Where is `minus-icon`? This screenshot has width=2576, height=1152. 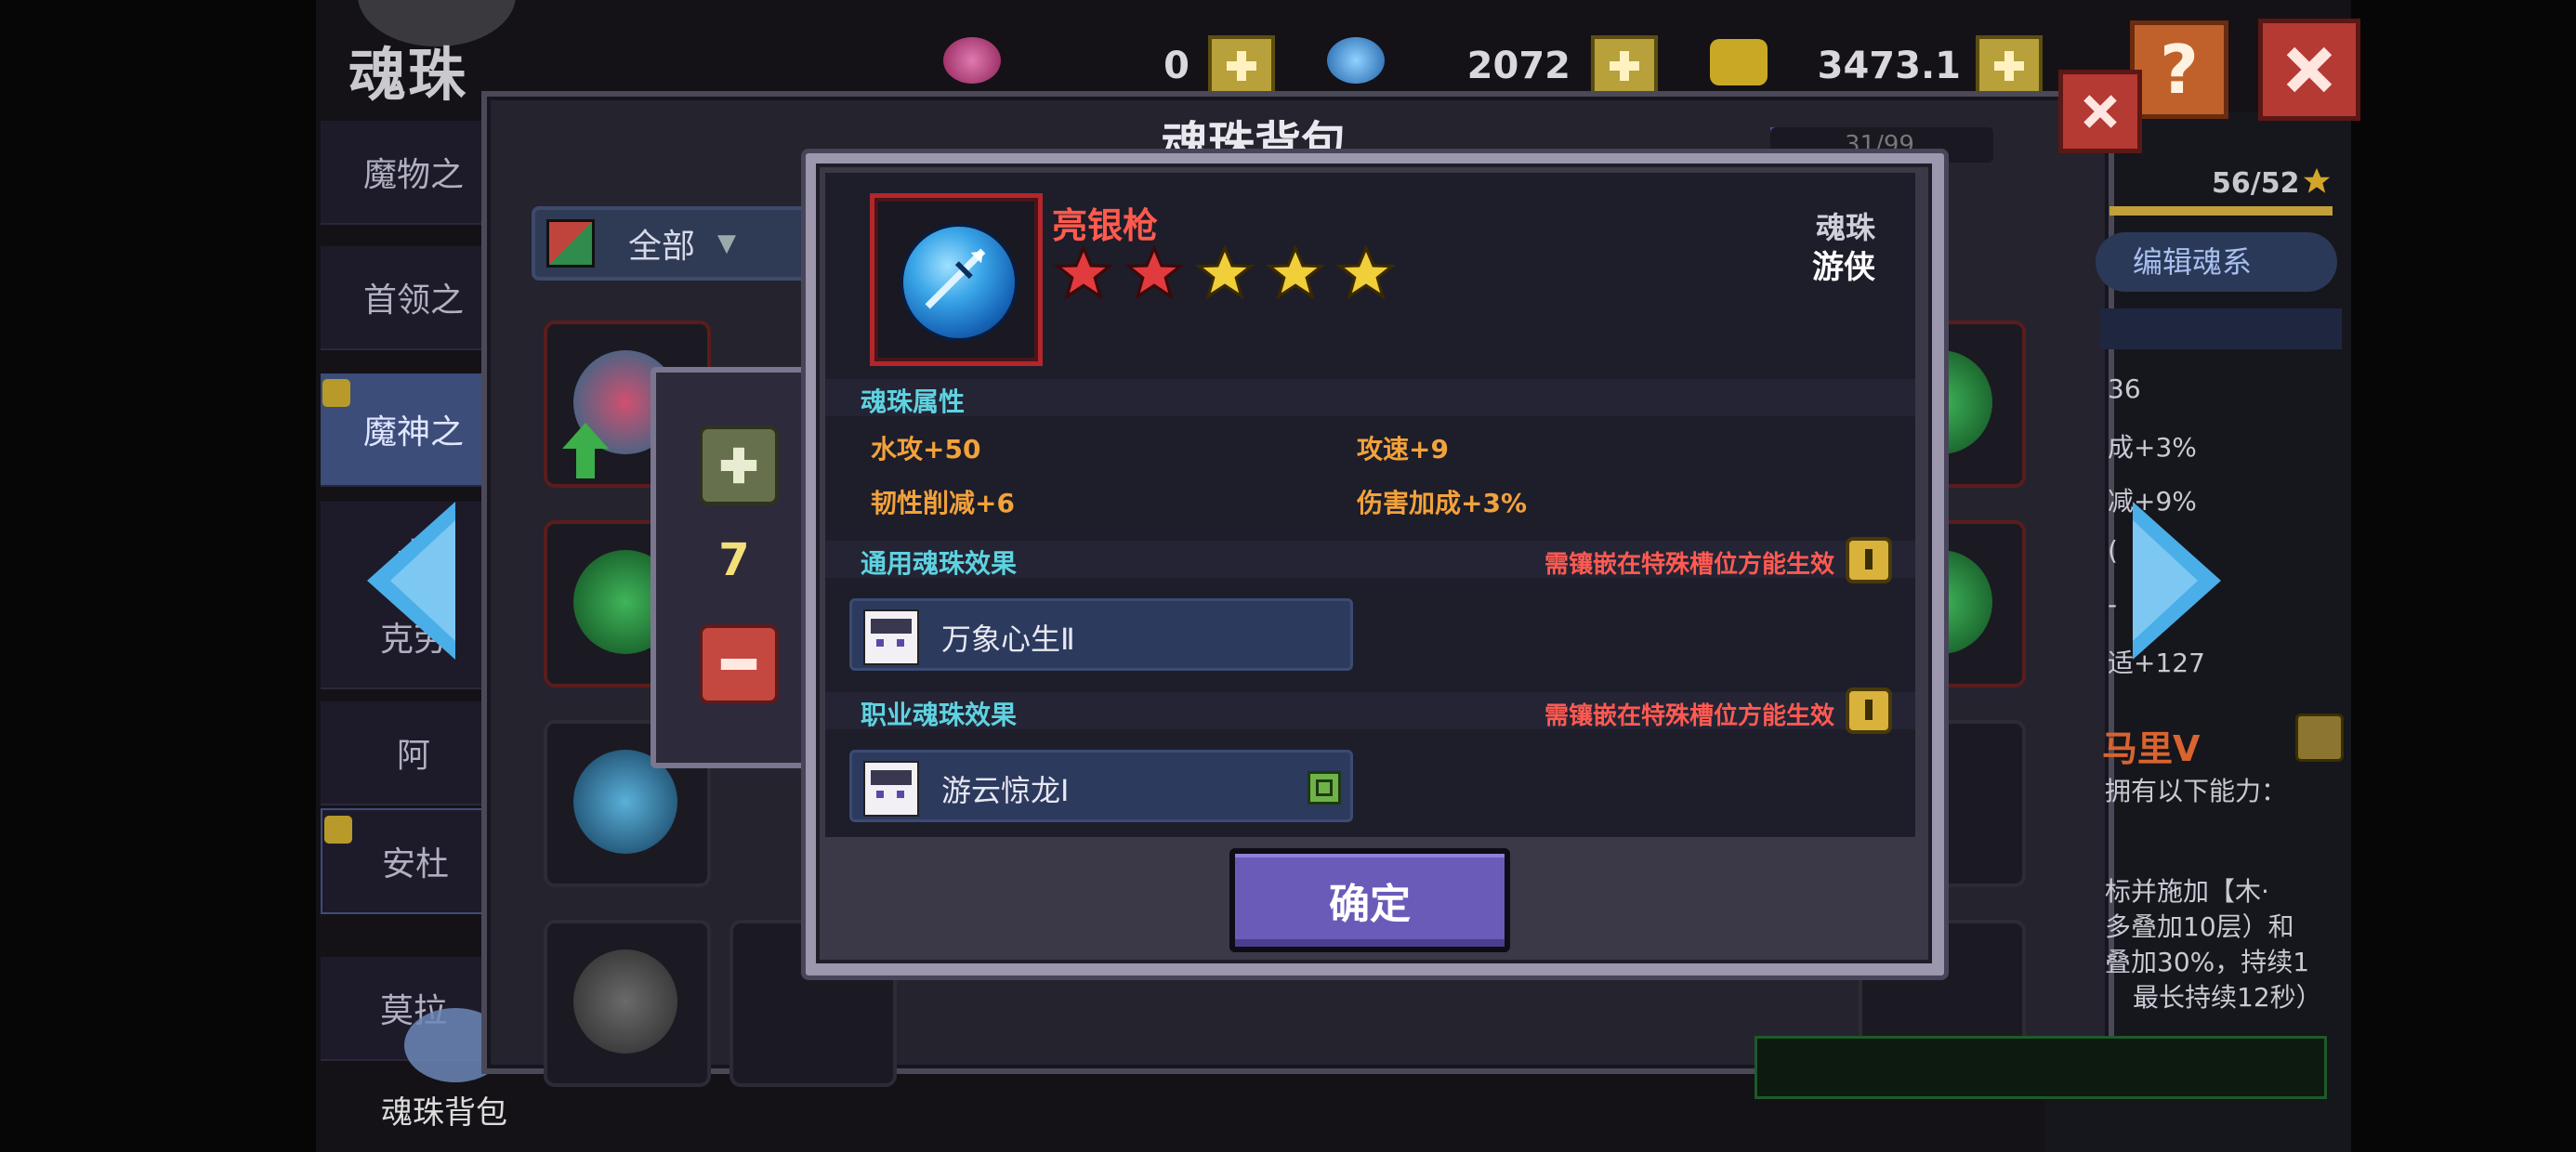 minus-icon is located at coordinates (738, 664).